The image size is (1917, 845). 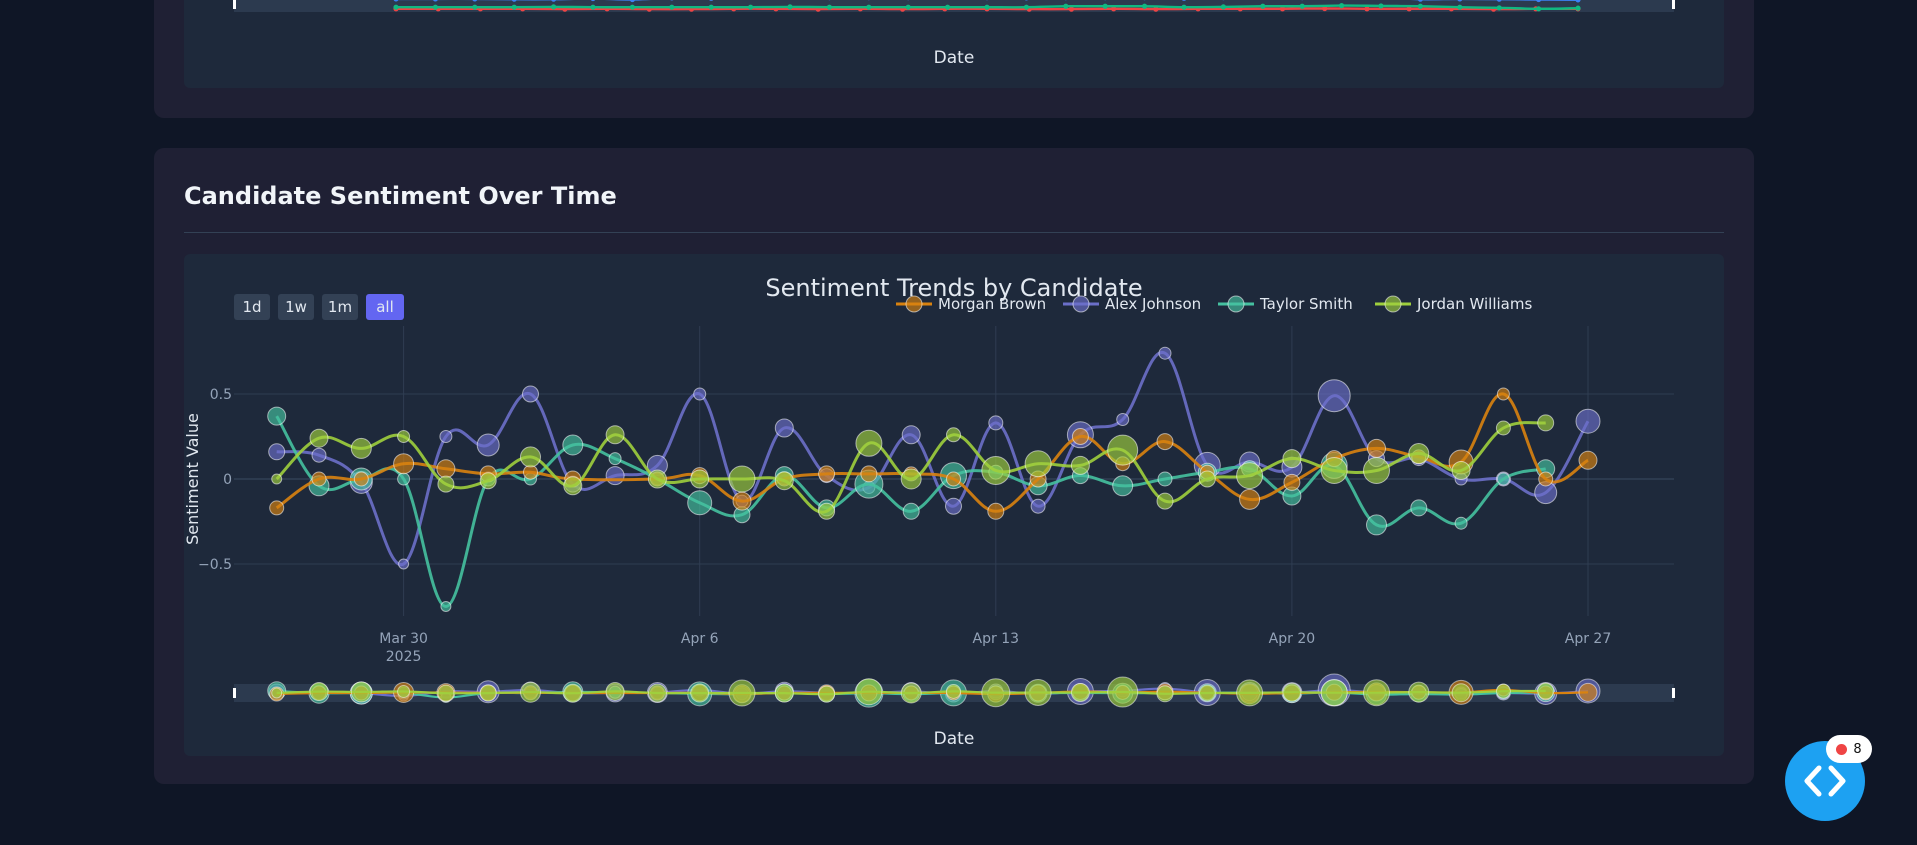 What do you see at coordinates (1285, 304) in the screenshot?
I see `legend-item-taylor-smith: Taylor Smith` at bounding box center [1285, 304].